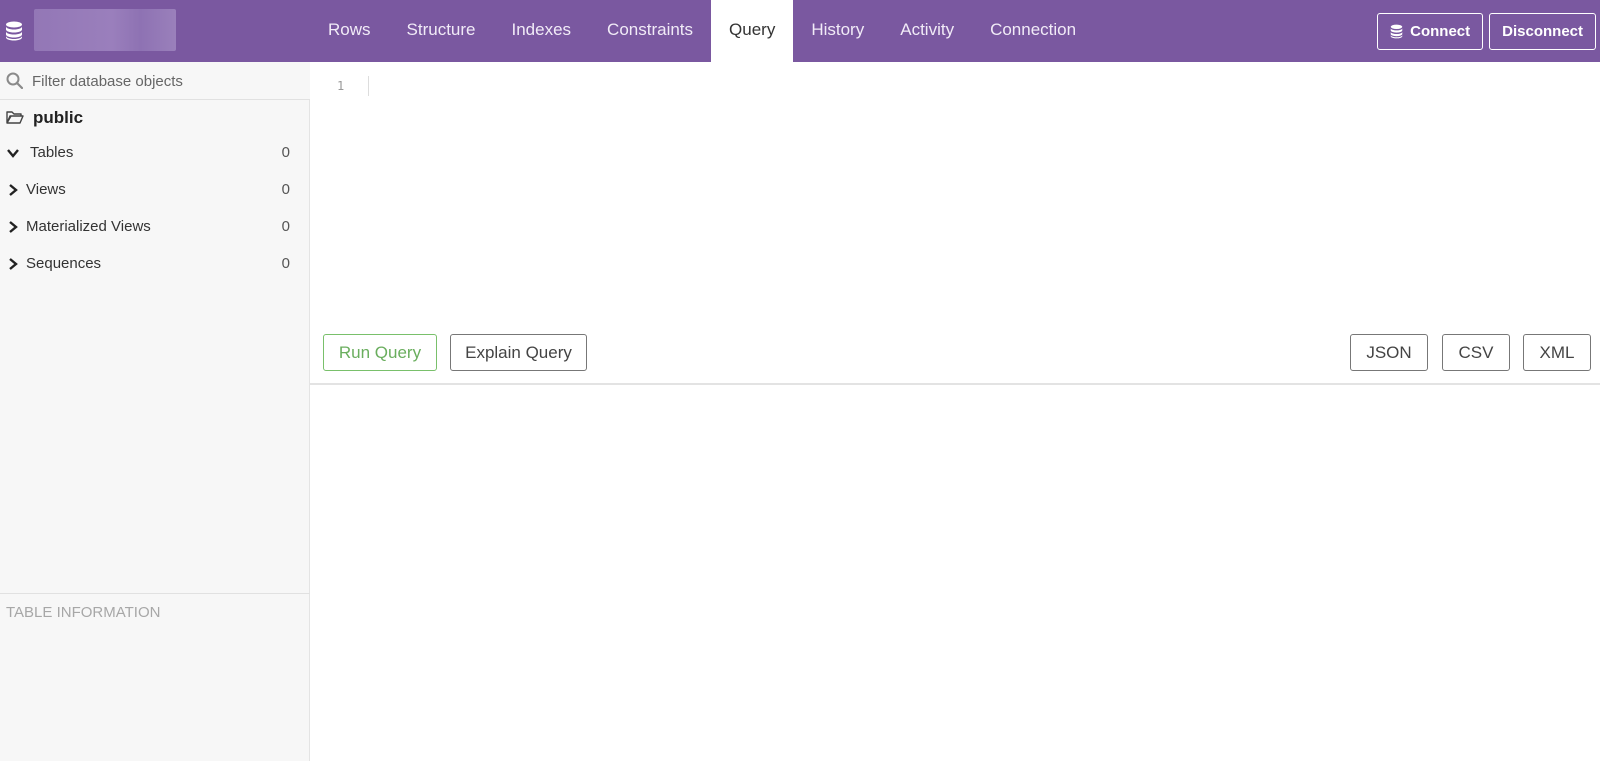 Image resolution: width=1600 pixels, height=761 pixels. What do you see at coordinates (752, 31) in the screenshot?
I see `tab-query: Query` at bounding box center [752, 31].